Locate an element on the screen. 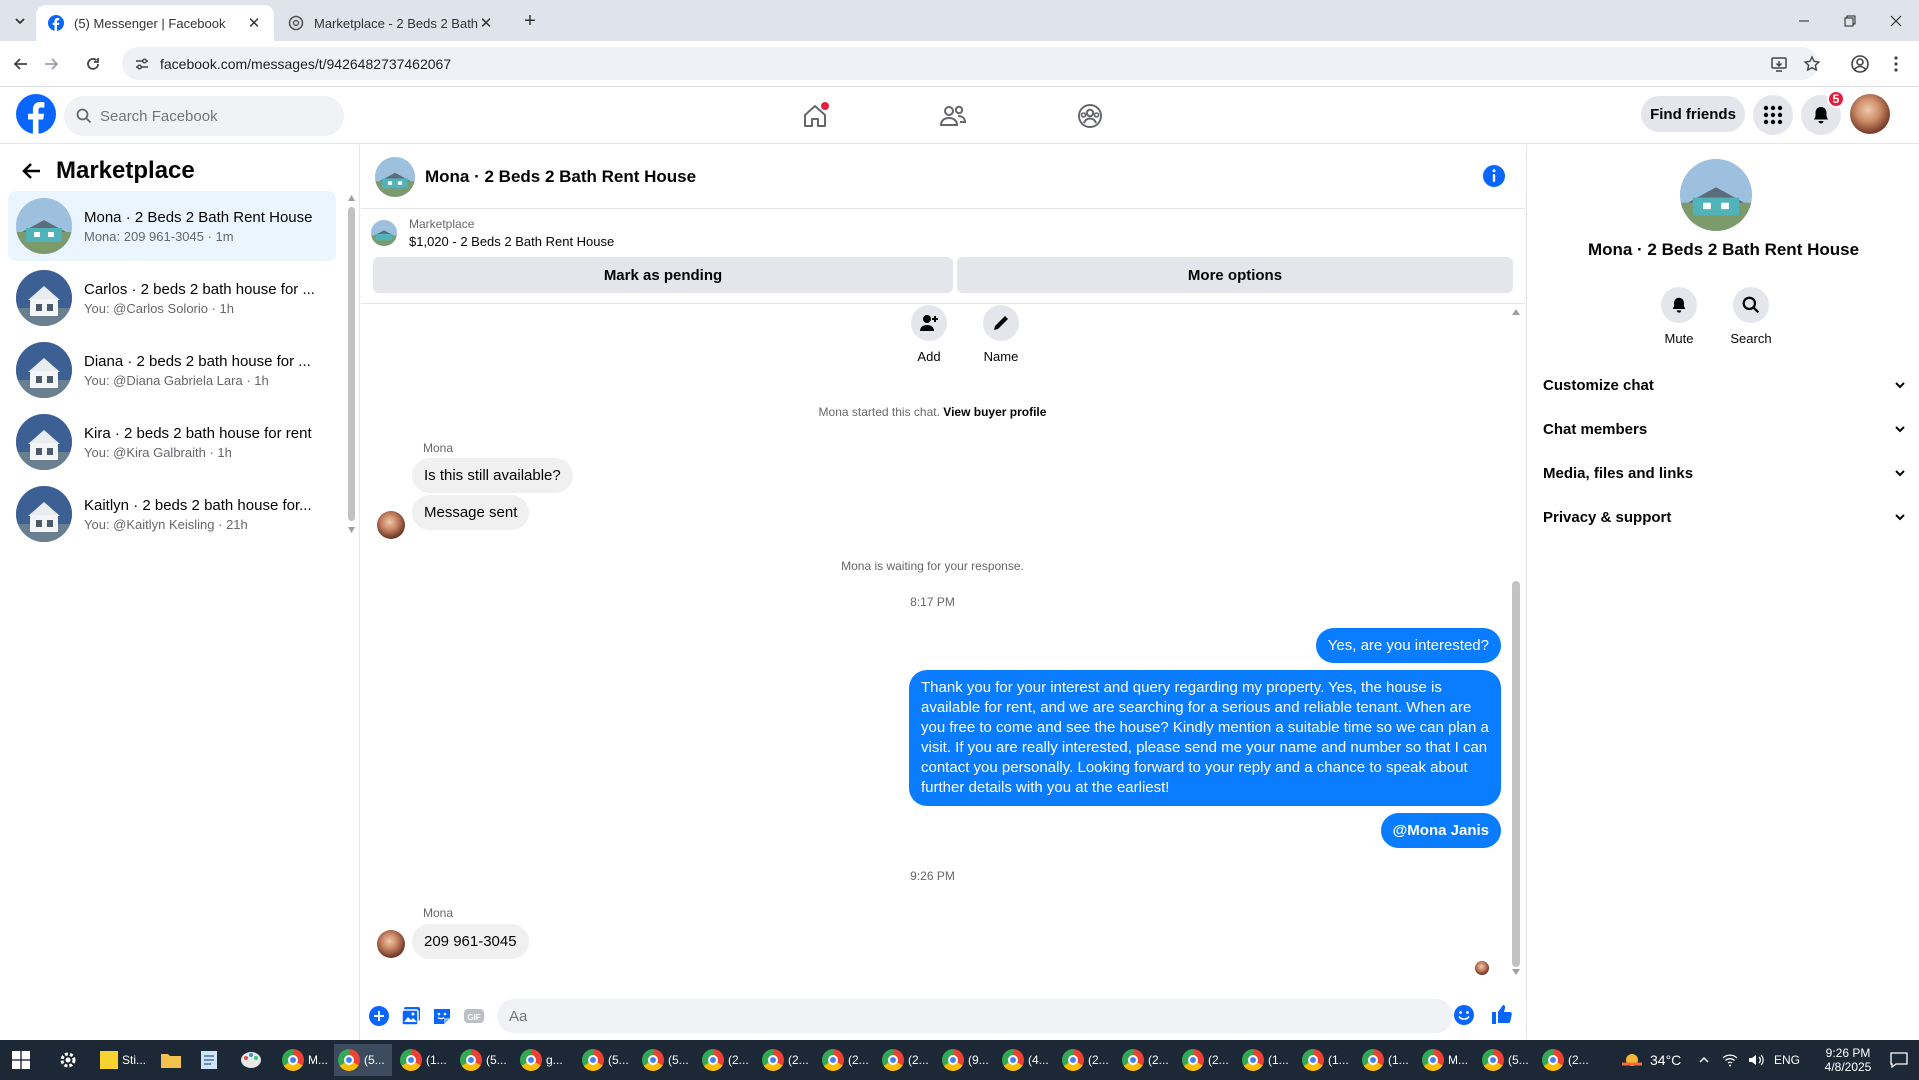 The height and width of the screenshot is (1080, 1919). photo-icon is located at coordinates (411, 1016).